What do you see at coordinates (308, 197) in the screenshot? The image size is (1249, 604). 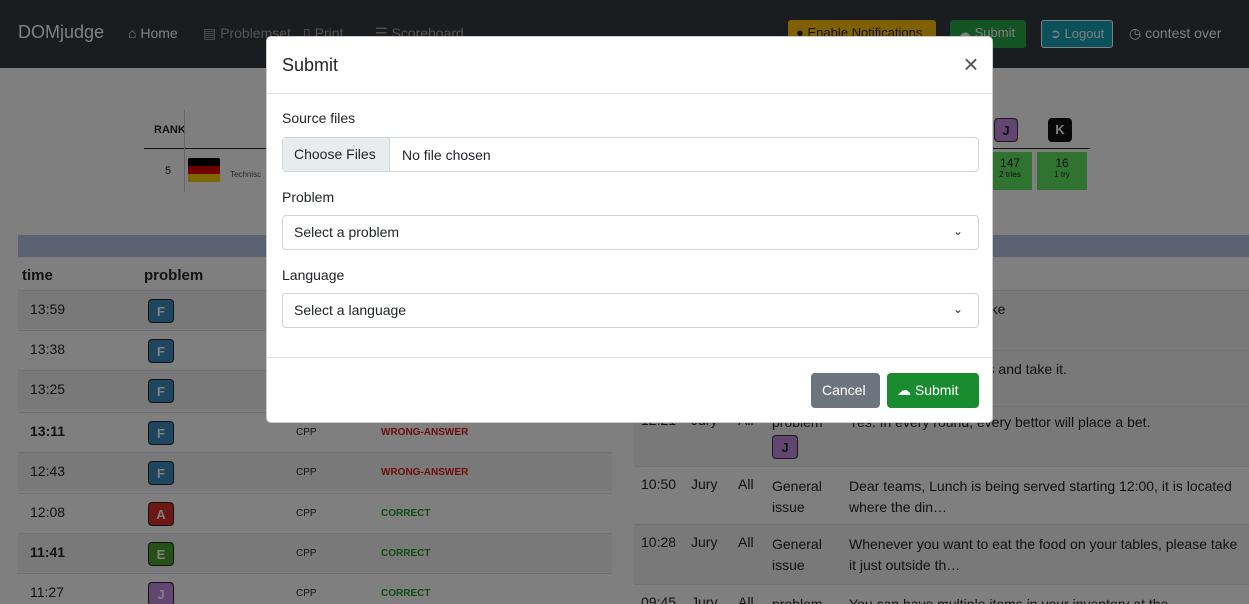 I see `problem-label: Problem` at bounding box center [308, 197].